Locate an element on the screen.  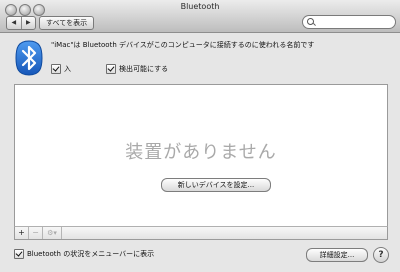
show-in-menubar-label: Bluetooth の状況をメニューバーに表示 is located at coordinates (91, 254).